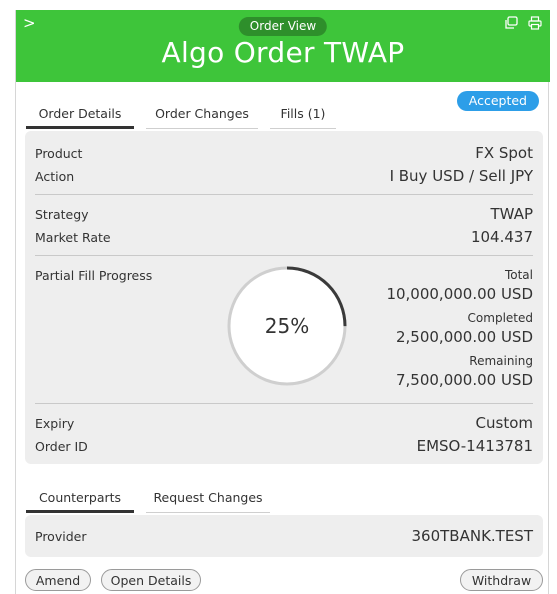 This screenshot has height=594, width=557. What do you see at coordinates (58, 580) in the screenshot?
I see `amend-button: Amend` at bounding box center [58, 580].